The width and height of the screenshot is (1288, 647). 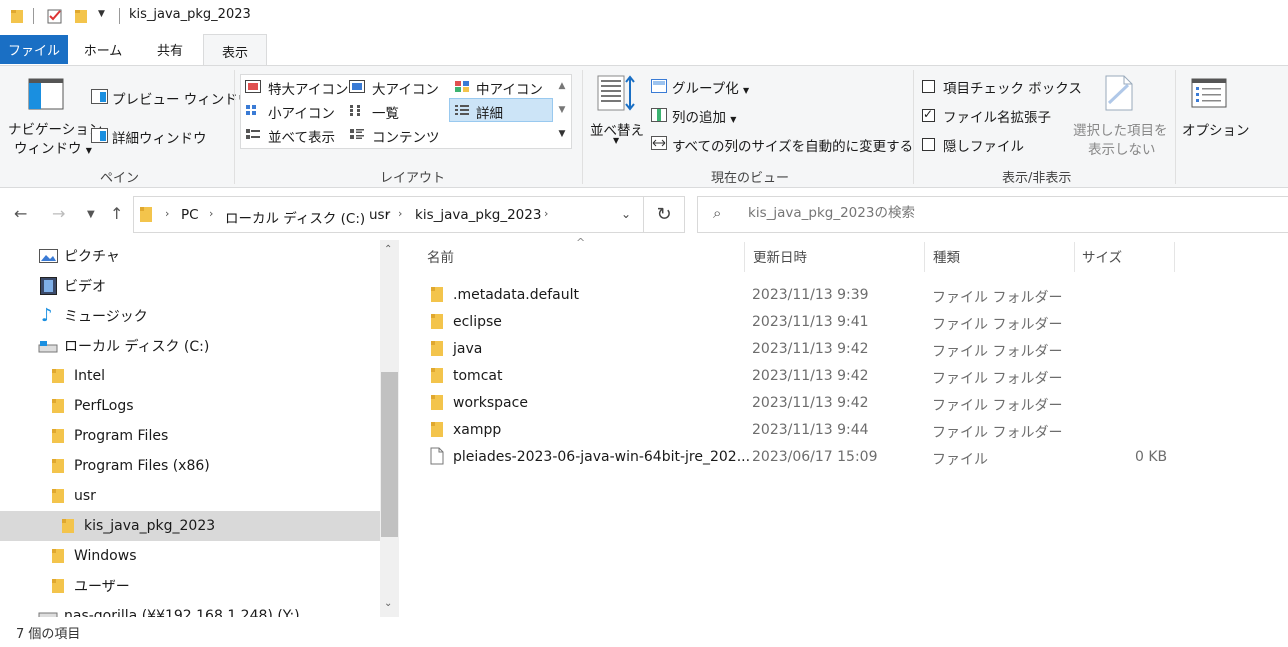 What do you see at coordinates (440, 256) in the screenshot?
I see `column-header-name: 名前` at bounding box center [440, 256].